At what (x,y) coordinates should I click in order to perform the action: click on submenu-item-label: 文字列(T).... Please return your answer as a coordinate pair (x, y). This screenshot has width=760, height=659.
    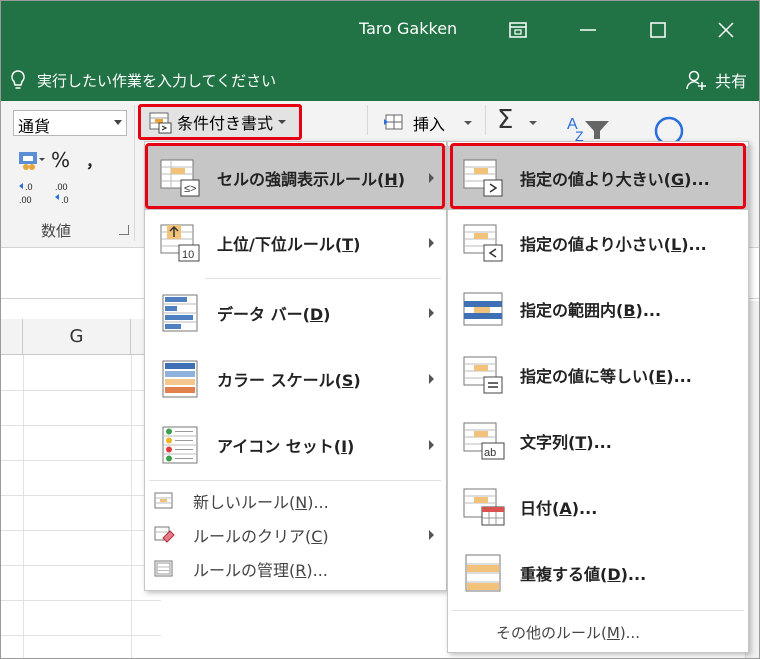
    Looking at the image, I should click on (566, 442).